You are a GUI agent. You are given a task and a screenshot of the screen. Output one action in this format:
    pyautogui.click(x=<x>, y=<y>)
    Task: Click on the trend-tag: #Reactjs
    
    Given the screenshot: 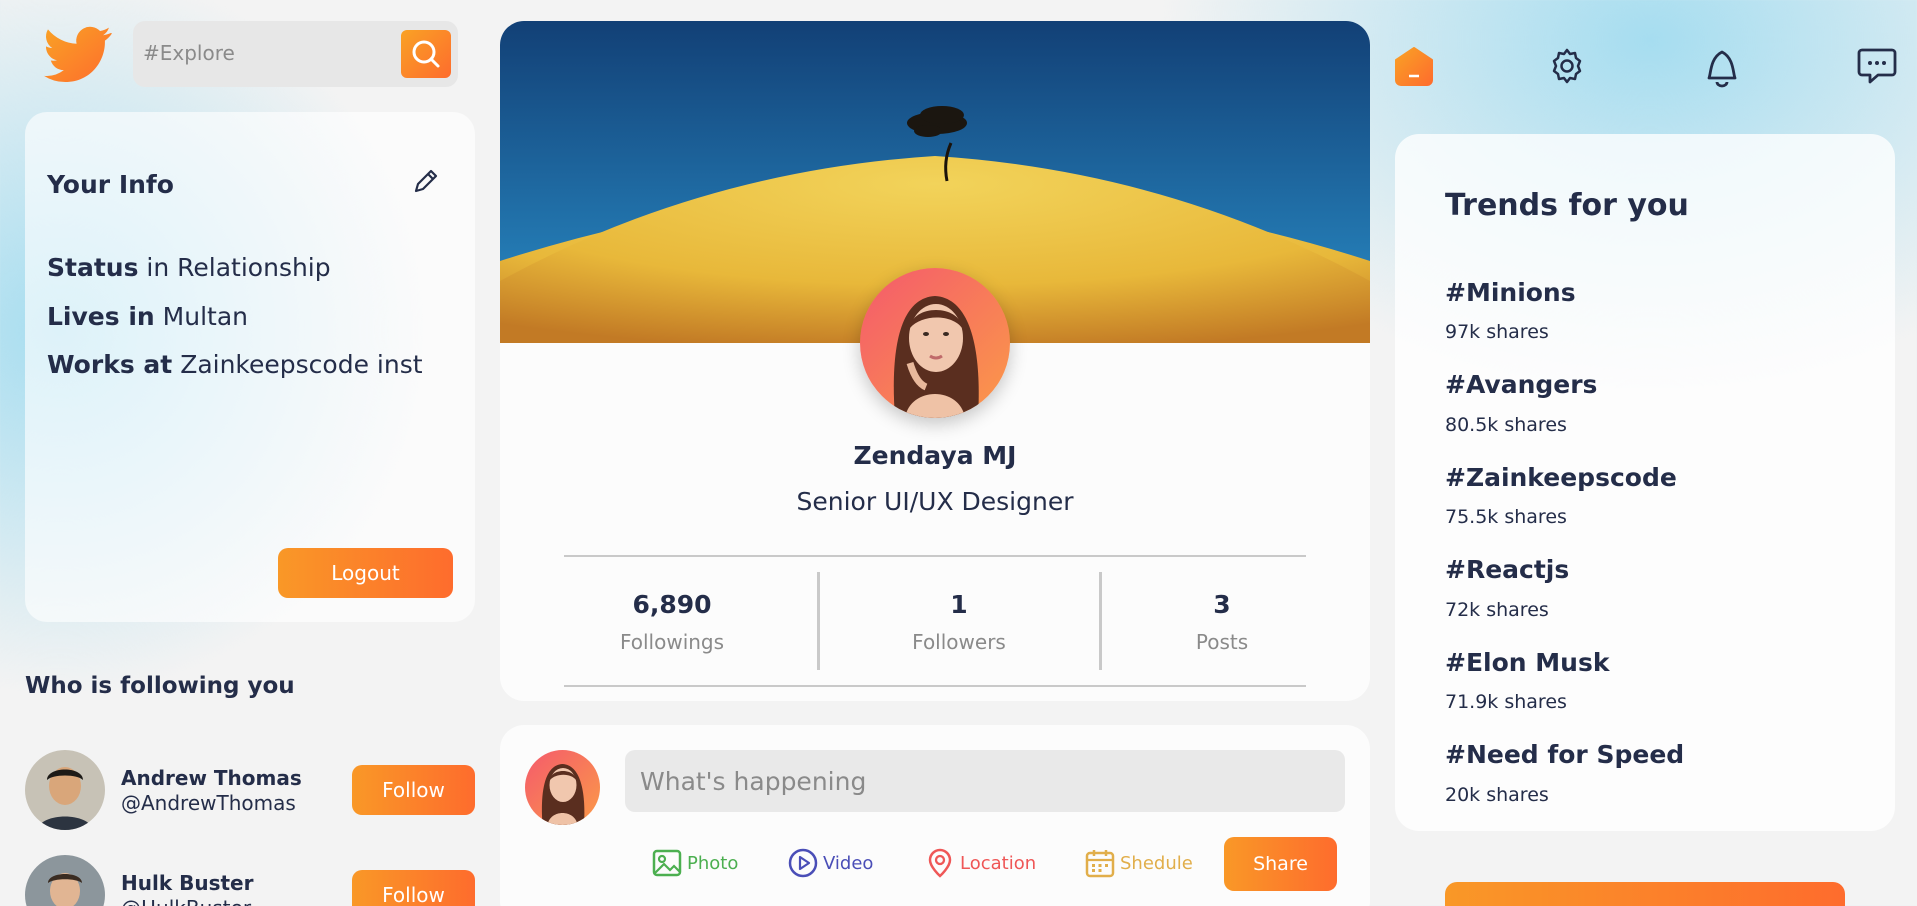 What is the action you would take?
    pyautogui.click(x=1507, y=569)
    